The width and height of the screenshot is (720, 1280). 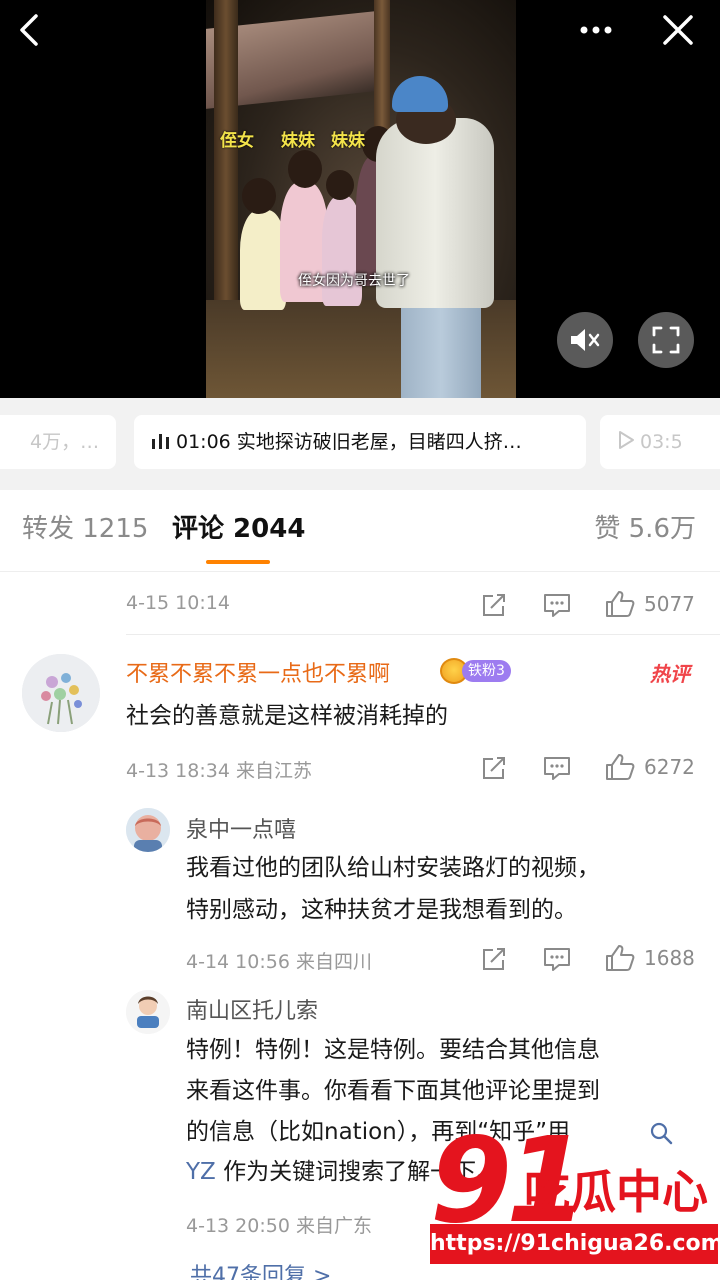 I want to click on like-count: 1688, so click(x=669, y=958).